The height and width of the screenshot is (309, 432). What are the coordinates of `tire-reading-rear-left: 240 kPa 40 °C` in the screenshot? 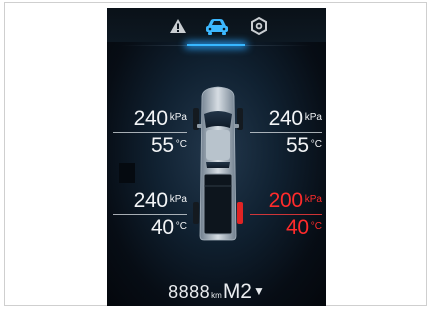 It's located at (150, 214).